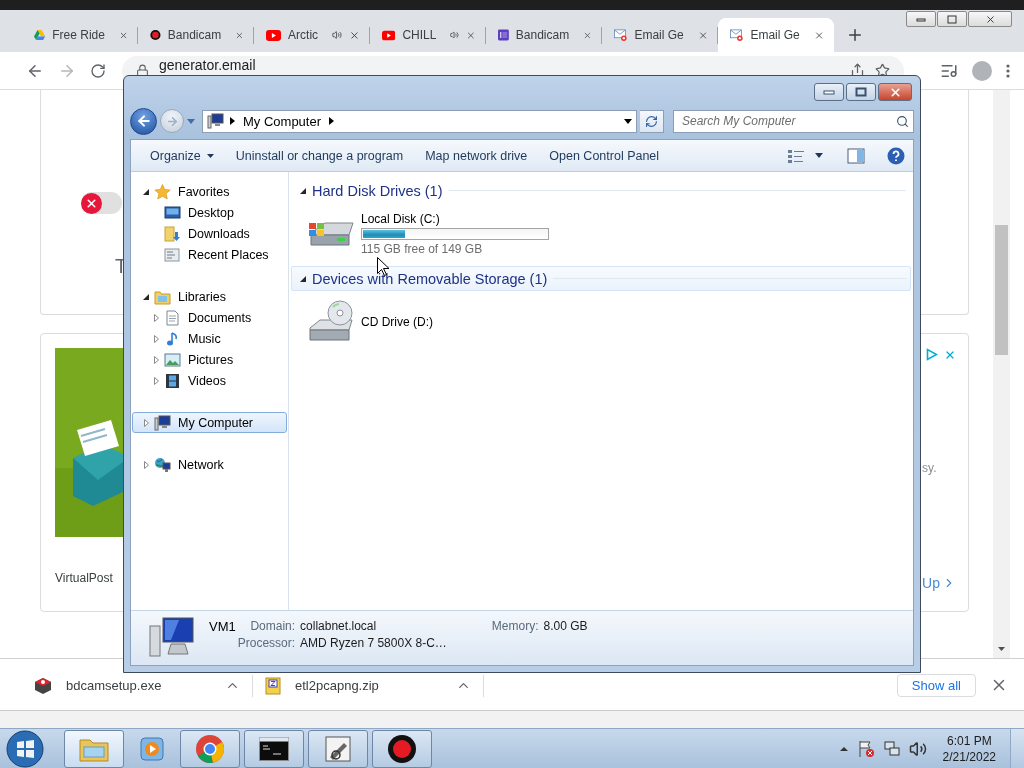  I want to click on new-tab-button, so click(855, 35).